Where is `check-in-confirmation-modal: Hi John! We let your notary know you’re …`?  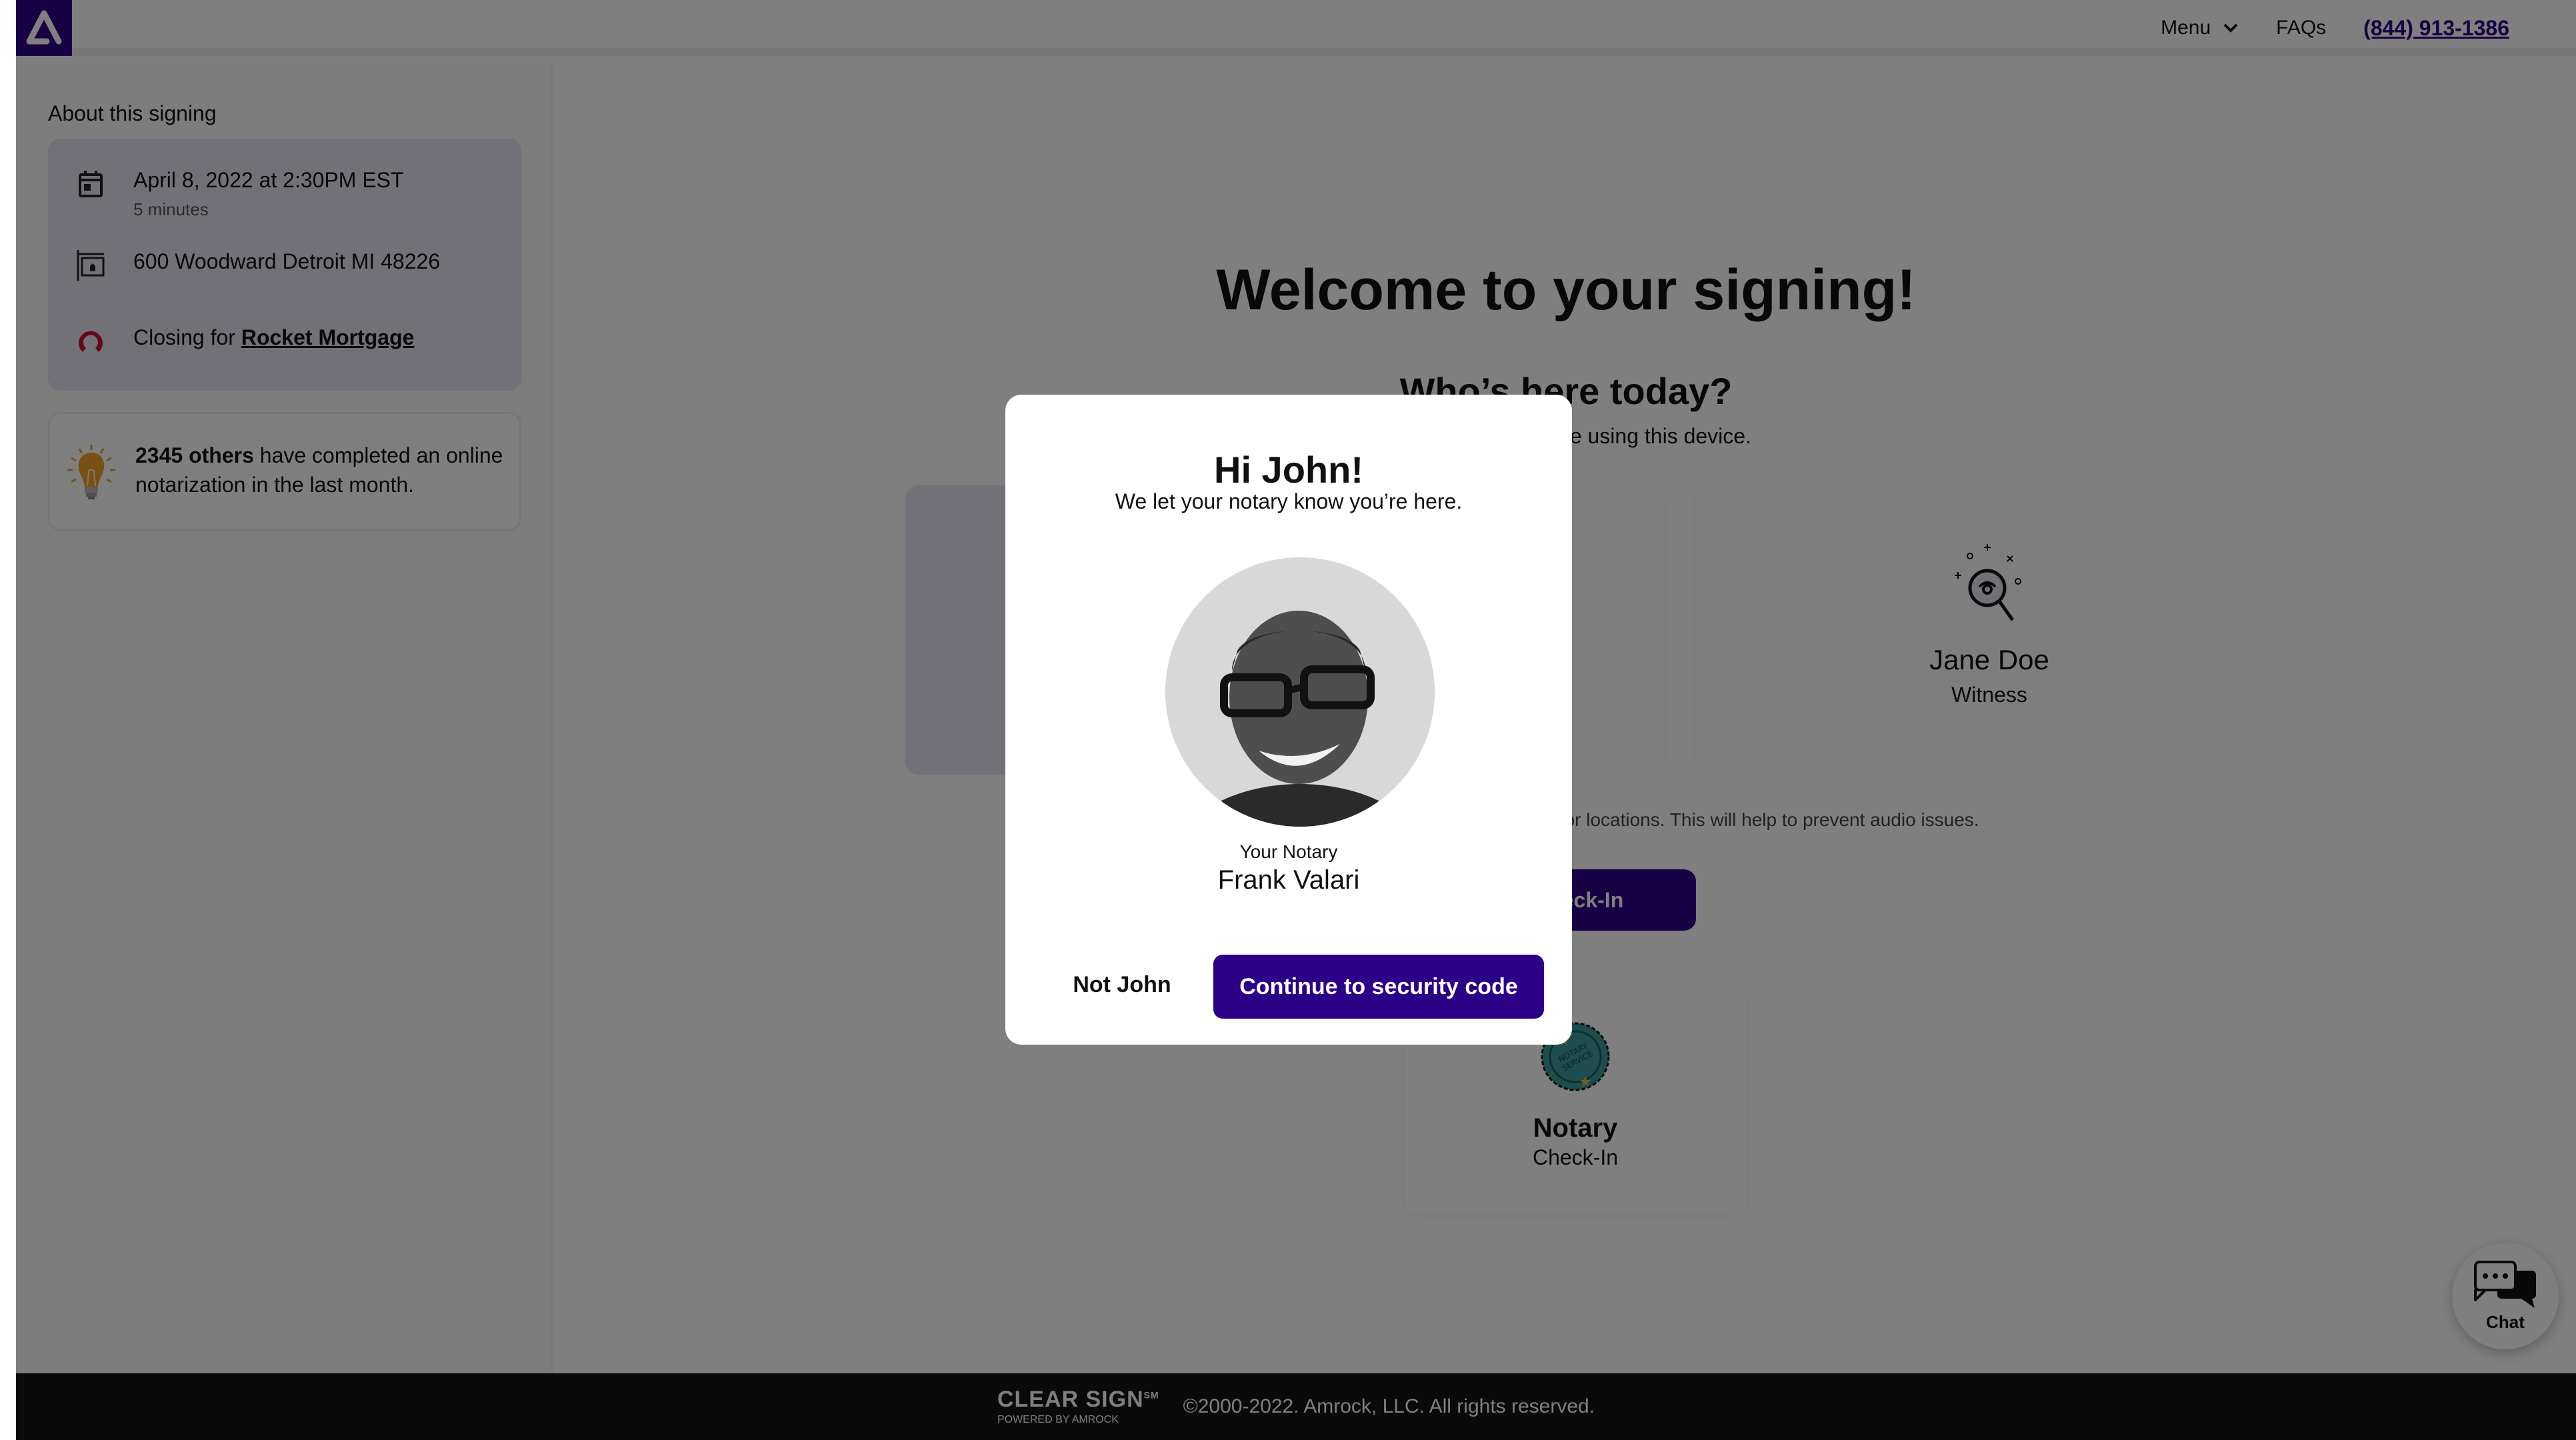 check-in-confirmation-modal: Hi John! We let your notary know you’re … is located at coordinates (1288, 720).